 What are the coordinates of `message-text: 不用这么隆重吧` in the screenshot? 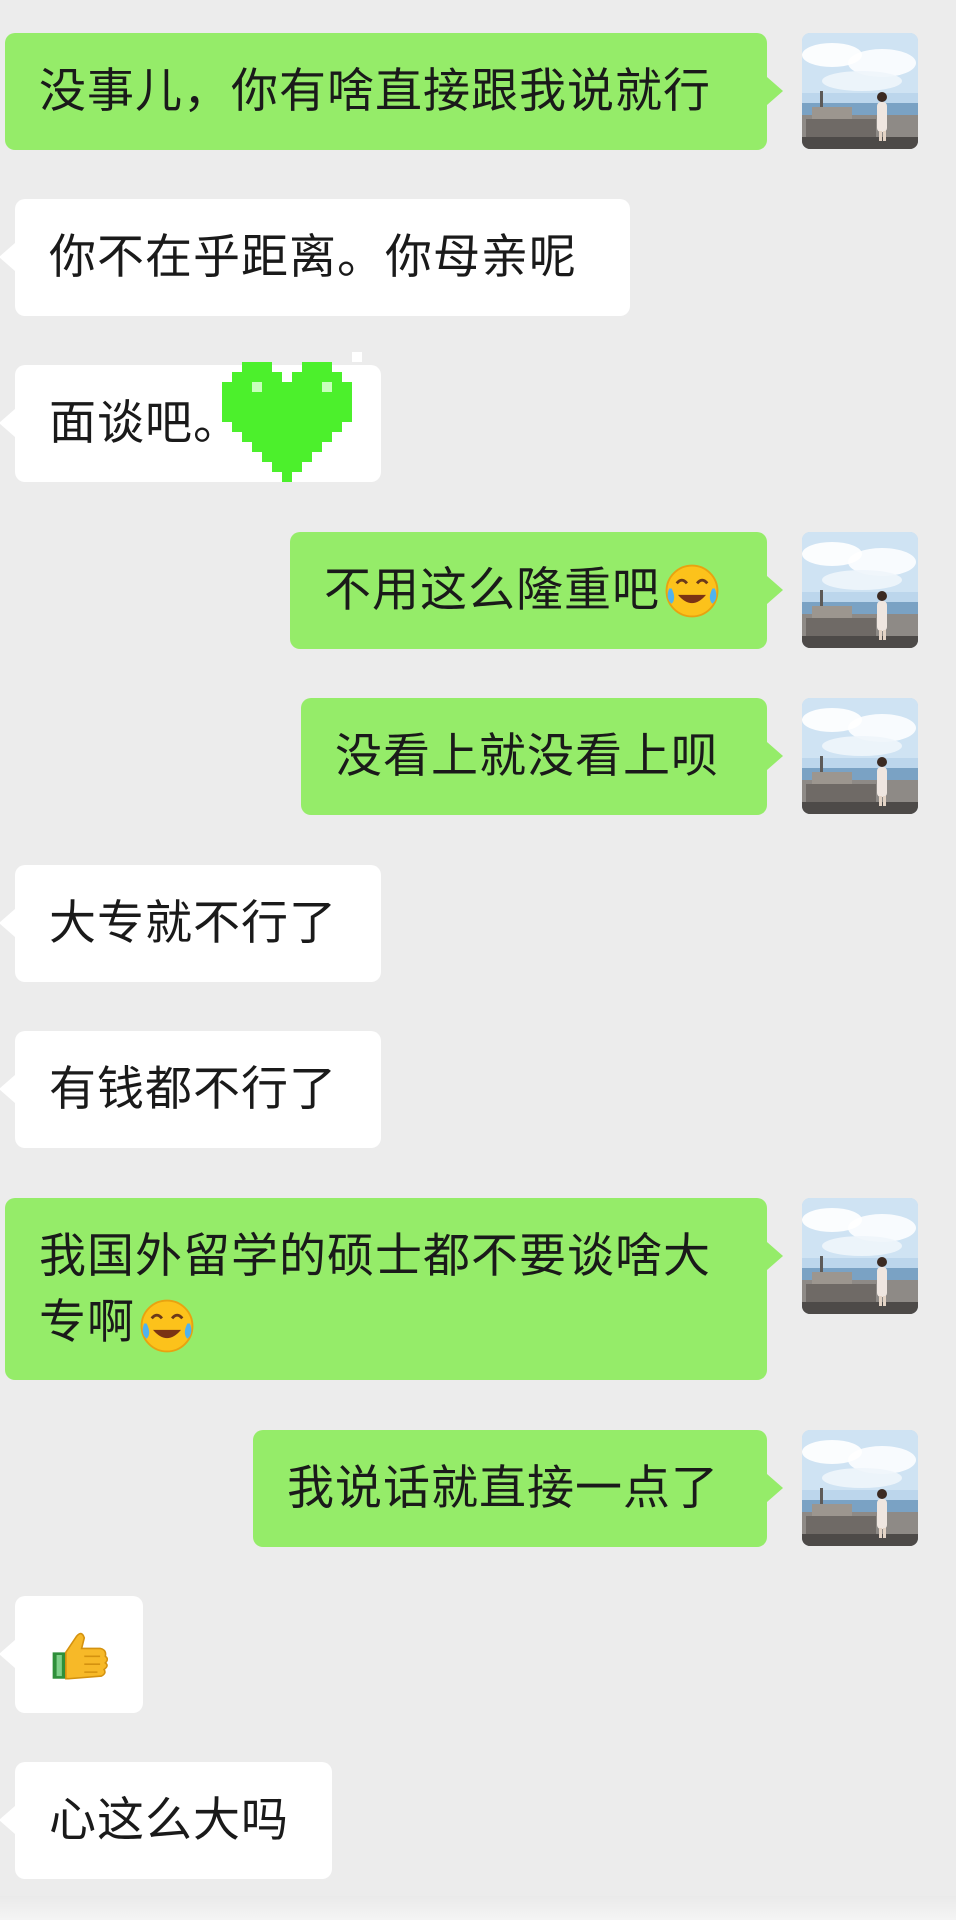 It's located at (492, 590).